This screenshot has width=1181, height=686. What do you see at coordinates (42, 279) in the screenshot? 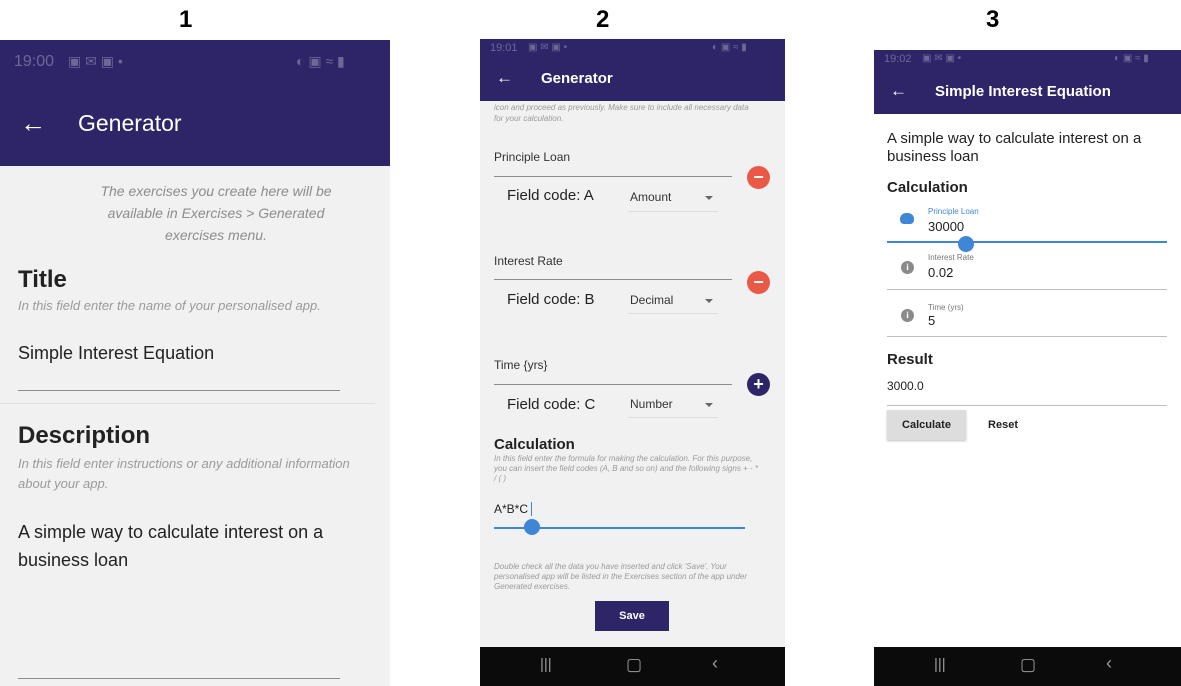
I see `title-heading: Title` at bounding box center [42, 279].